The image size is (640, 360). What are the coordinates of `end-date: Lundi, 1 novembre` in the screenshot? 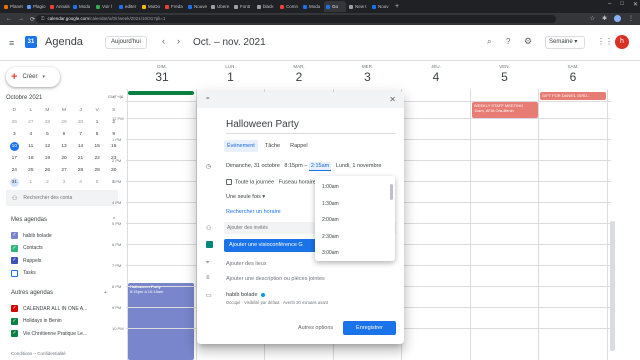 It's located at (359, 166).